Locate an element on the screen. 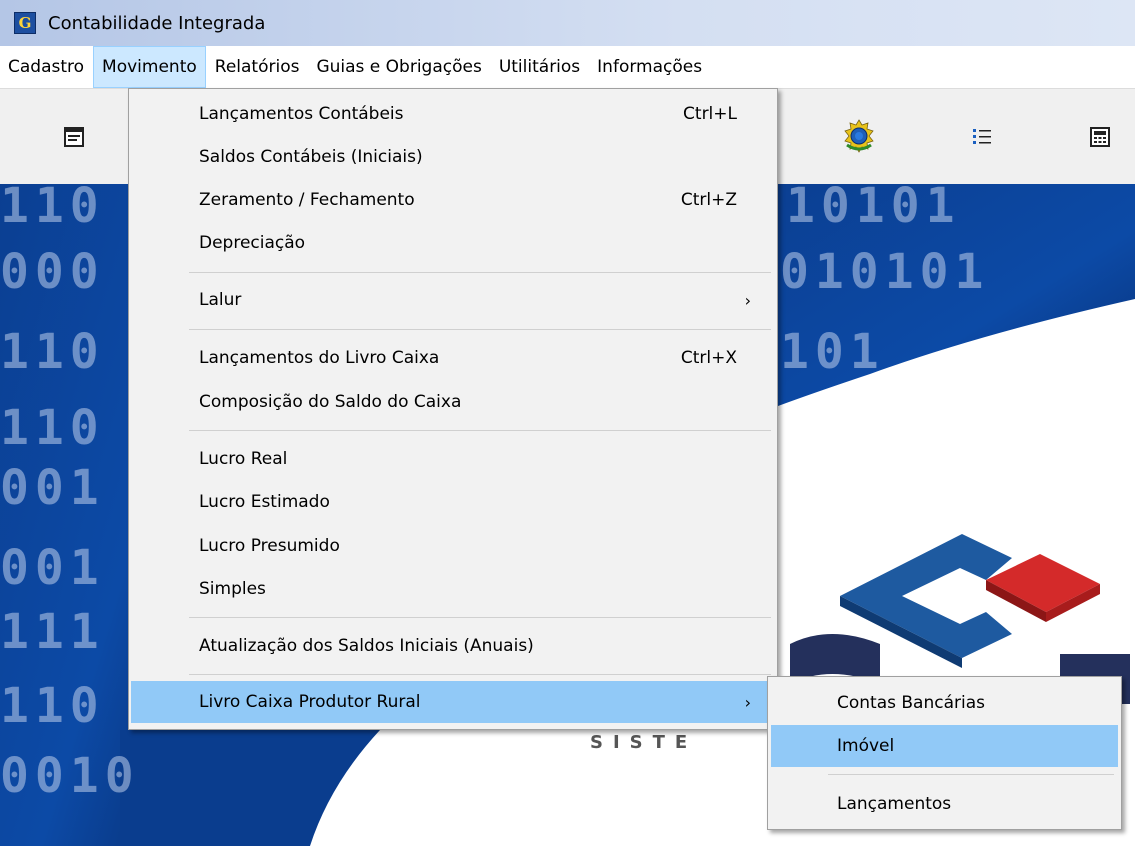 Image resolution: width=1135 pixels, height=846 pixels. submenu-item-label: Contas Bancárias is located at coordinates (911, 703).